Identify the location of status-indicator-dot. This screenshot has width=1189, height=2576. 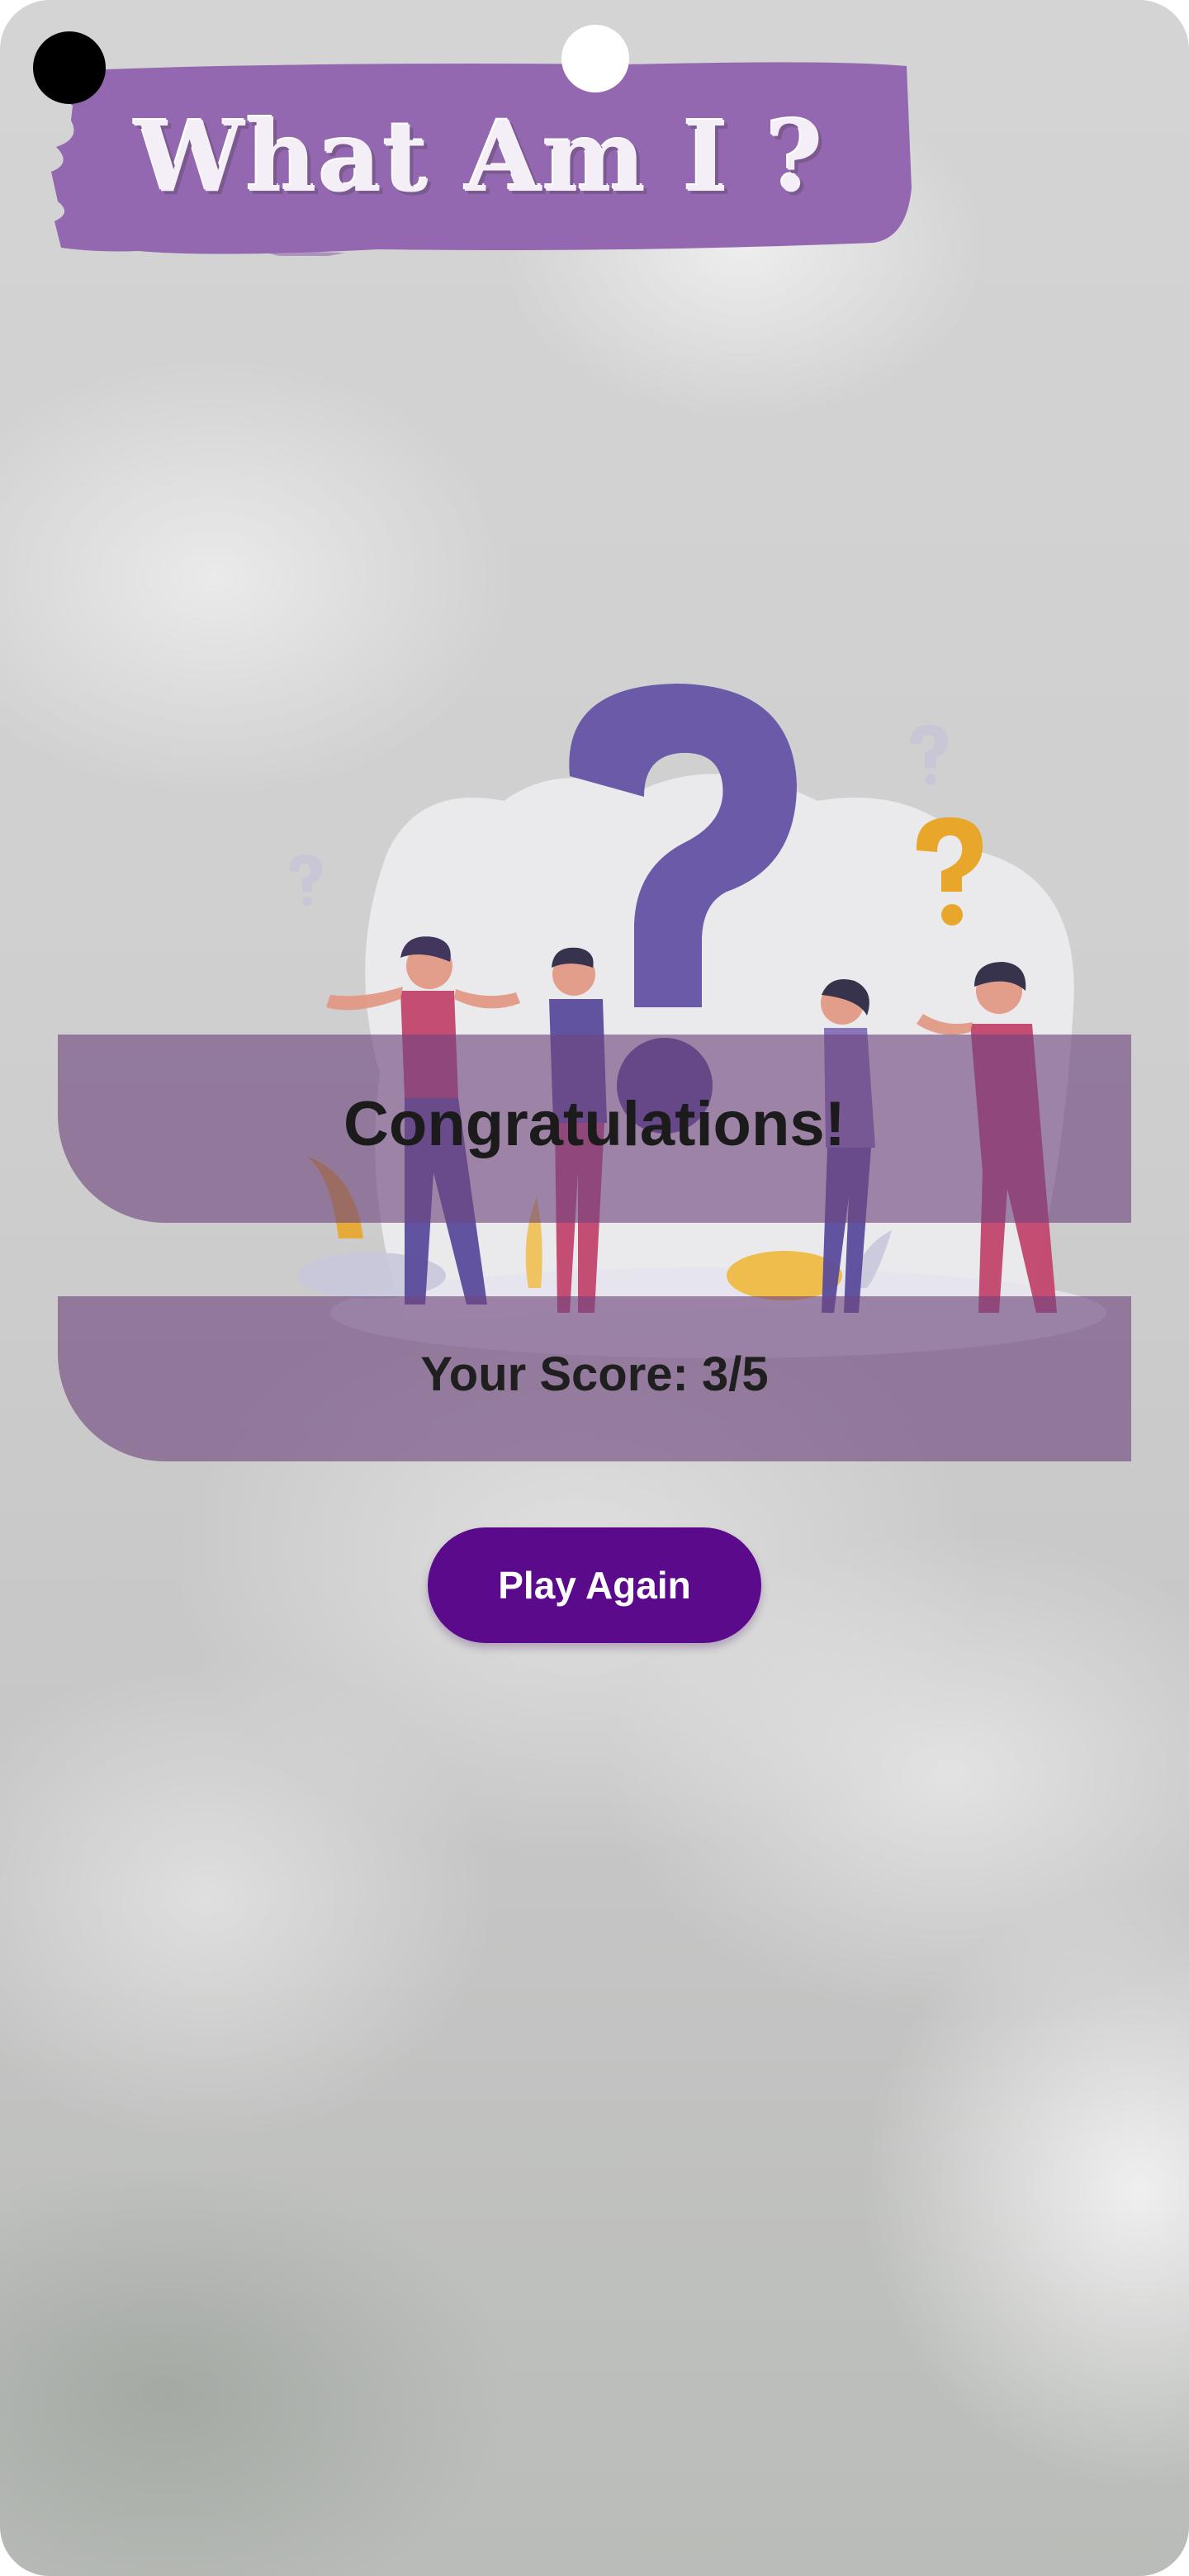
(595, 58).